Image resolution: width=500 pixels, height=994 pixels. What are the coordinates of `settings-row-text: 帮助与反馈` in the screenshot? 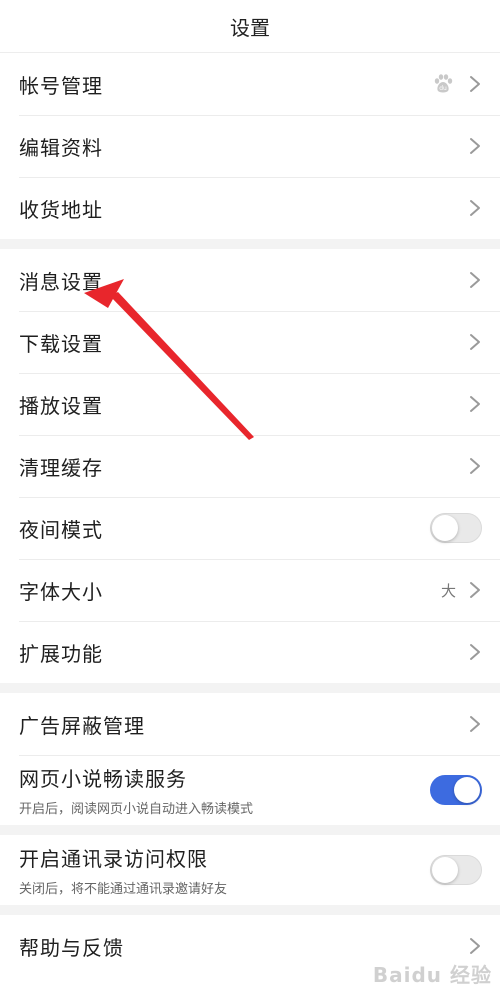 It's located at (243, 946).